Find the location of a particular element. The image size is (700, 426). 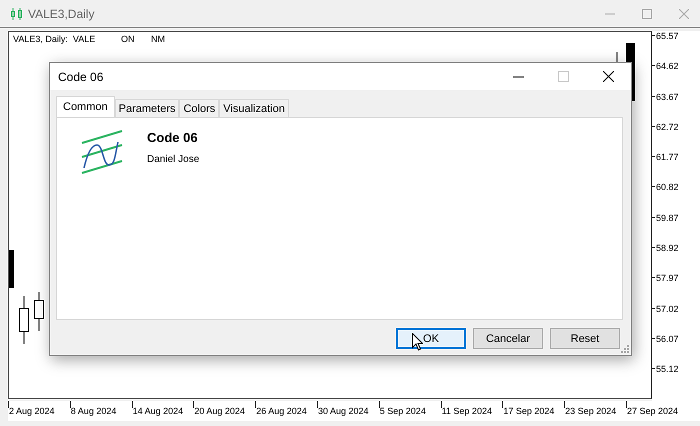

minimize-icon is located at coordinates (518, 77).